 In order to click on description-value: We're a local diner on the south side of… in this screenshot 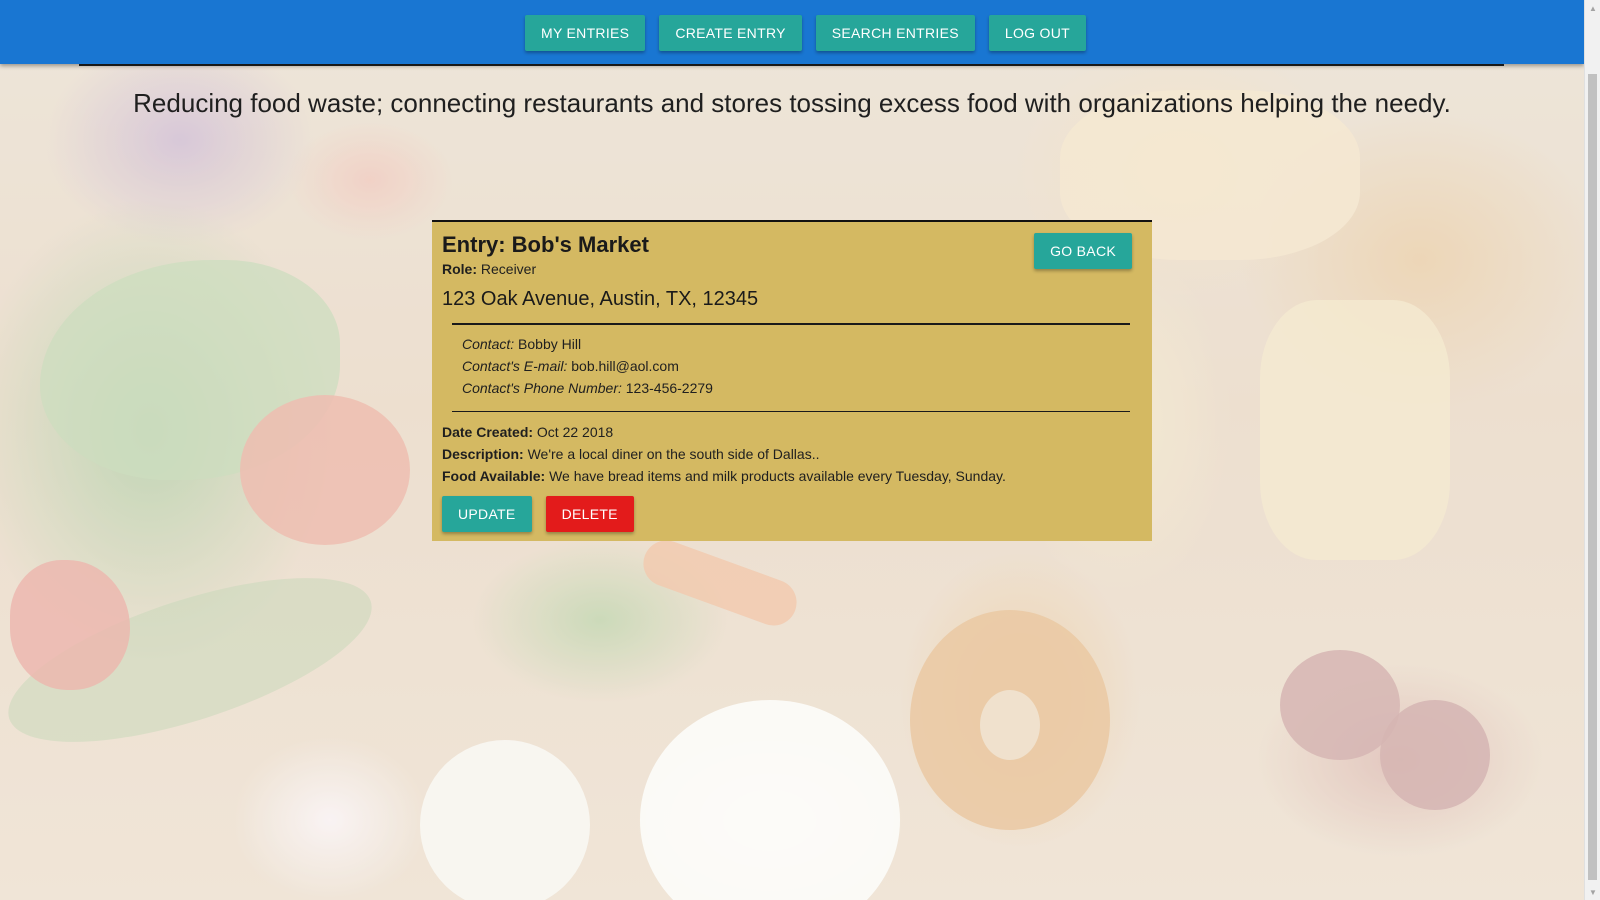, I will do `click(673, 454)`.